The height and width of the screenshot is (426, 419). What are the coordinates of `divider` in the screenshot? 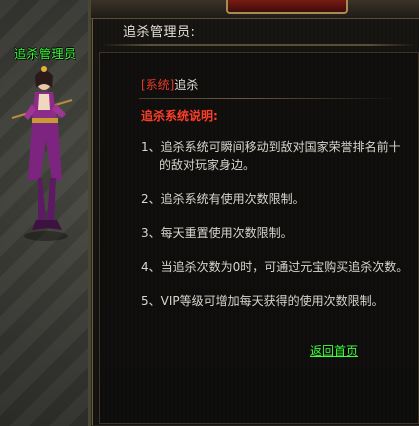 It's located at (258, 45).